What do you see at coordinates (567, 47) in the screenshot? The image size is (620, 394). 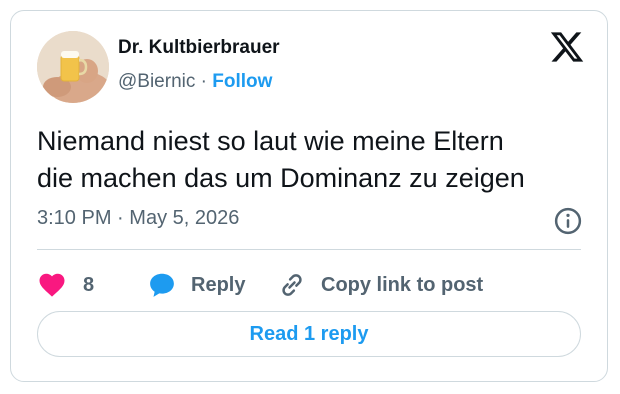 I see `x-logo-icon` at bounding box center [567, 47].